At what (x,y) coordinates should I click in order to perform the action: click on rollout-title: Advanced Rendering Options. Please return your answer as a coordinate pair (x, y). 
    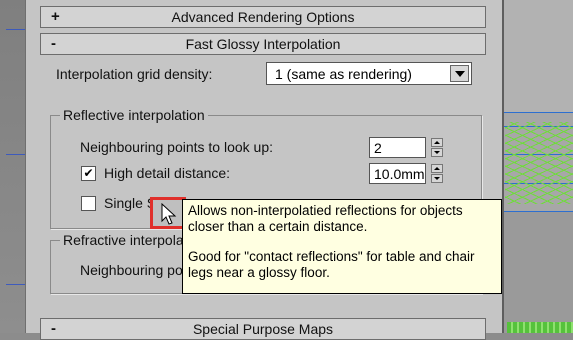
    Looking at the image, I should click on (263, 17).